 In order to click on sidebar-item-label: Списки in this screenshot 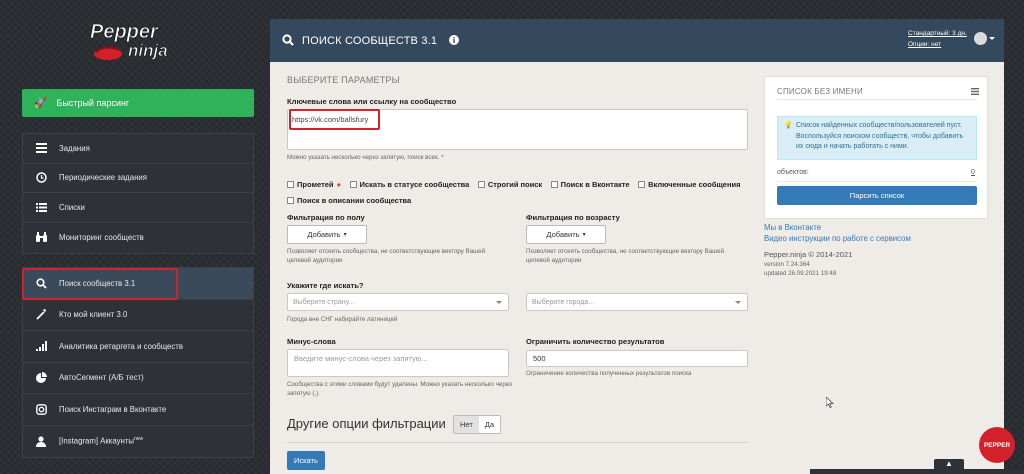, I will do `click(72, 207)`.